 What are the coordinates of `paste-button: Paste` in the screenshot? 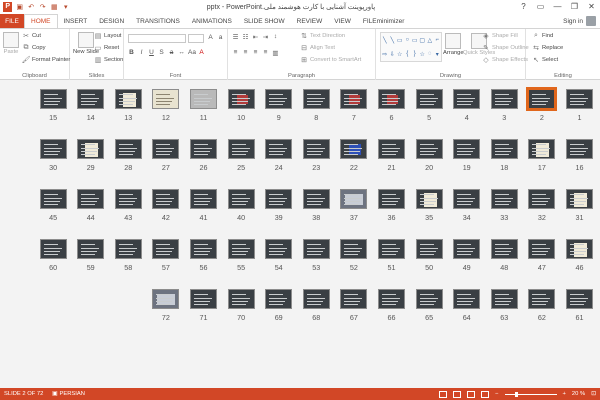 It's located at (11, 43).